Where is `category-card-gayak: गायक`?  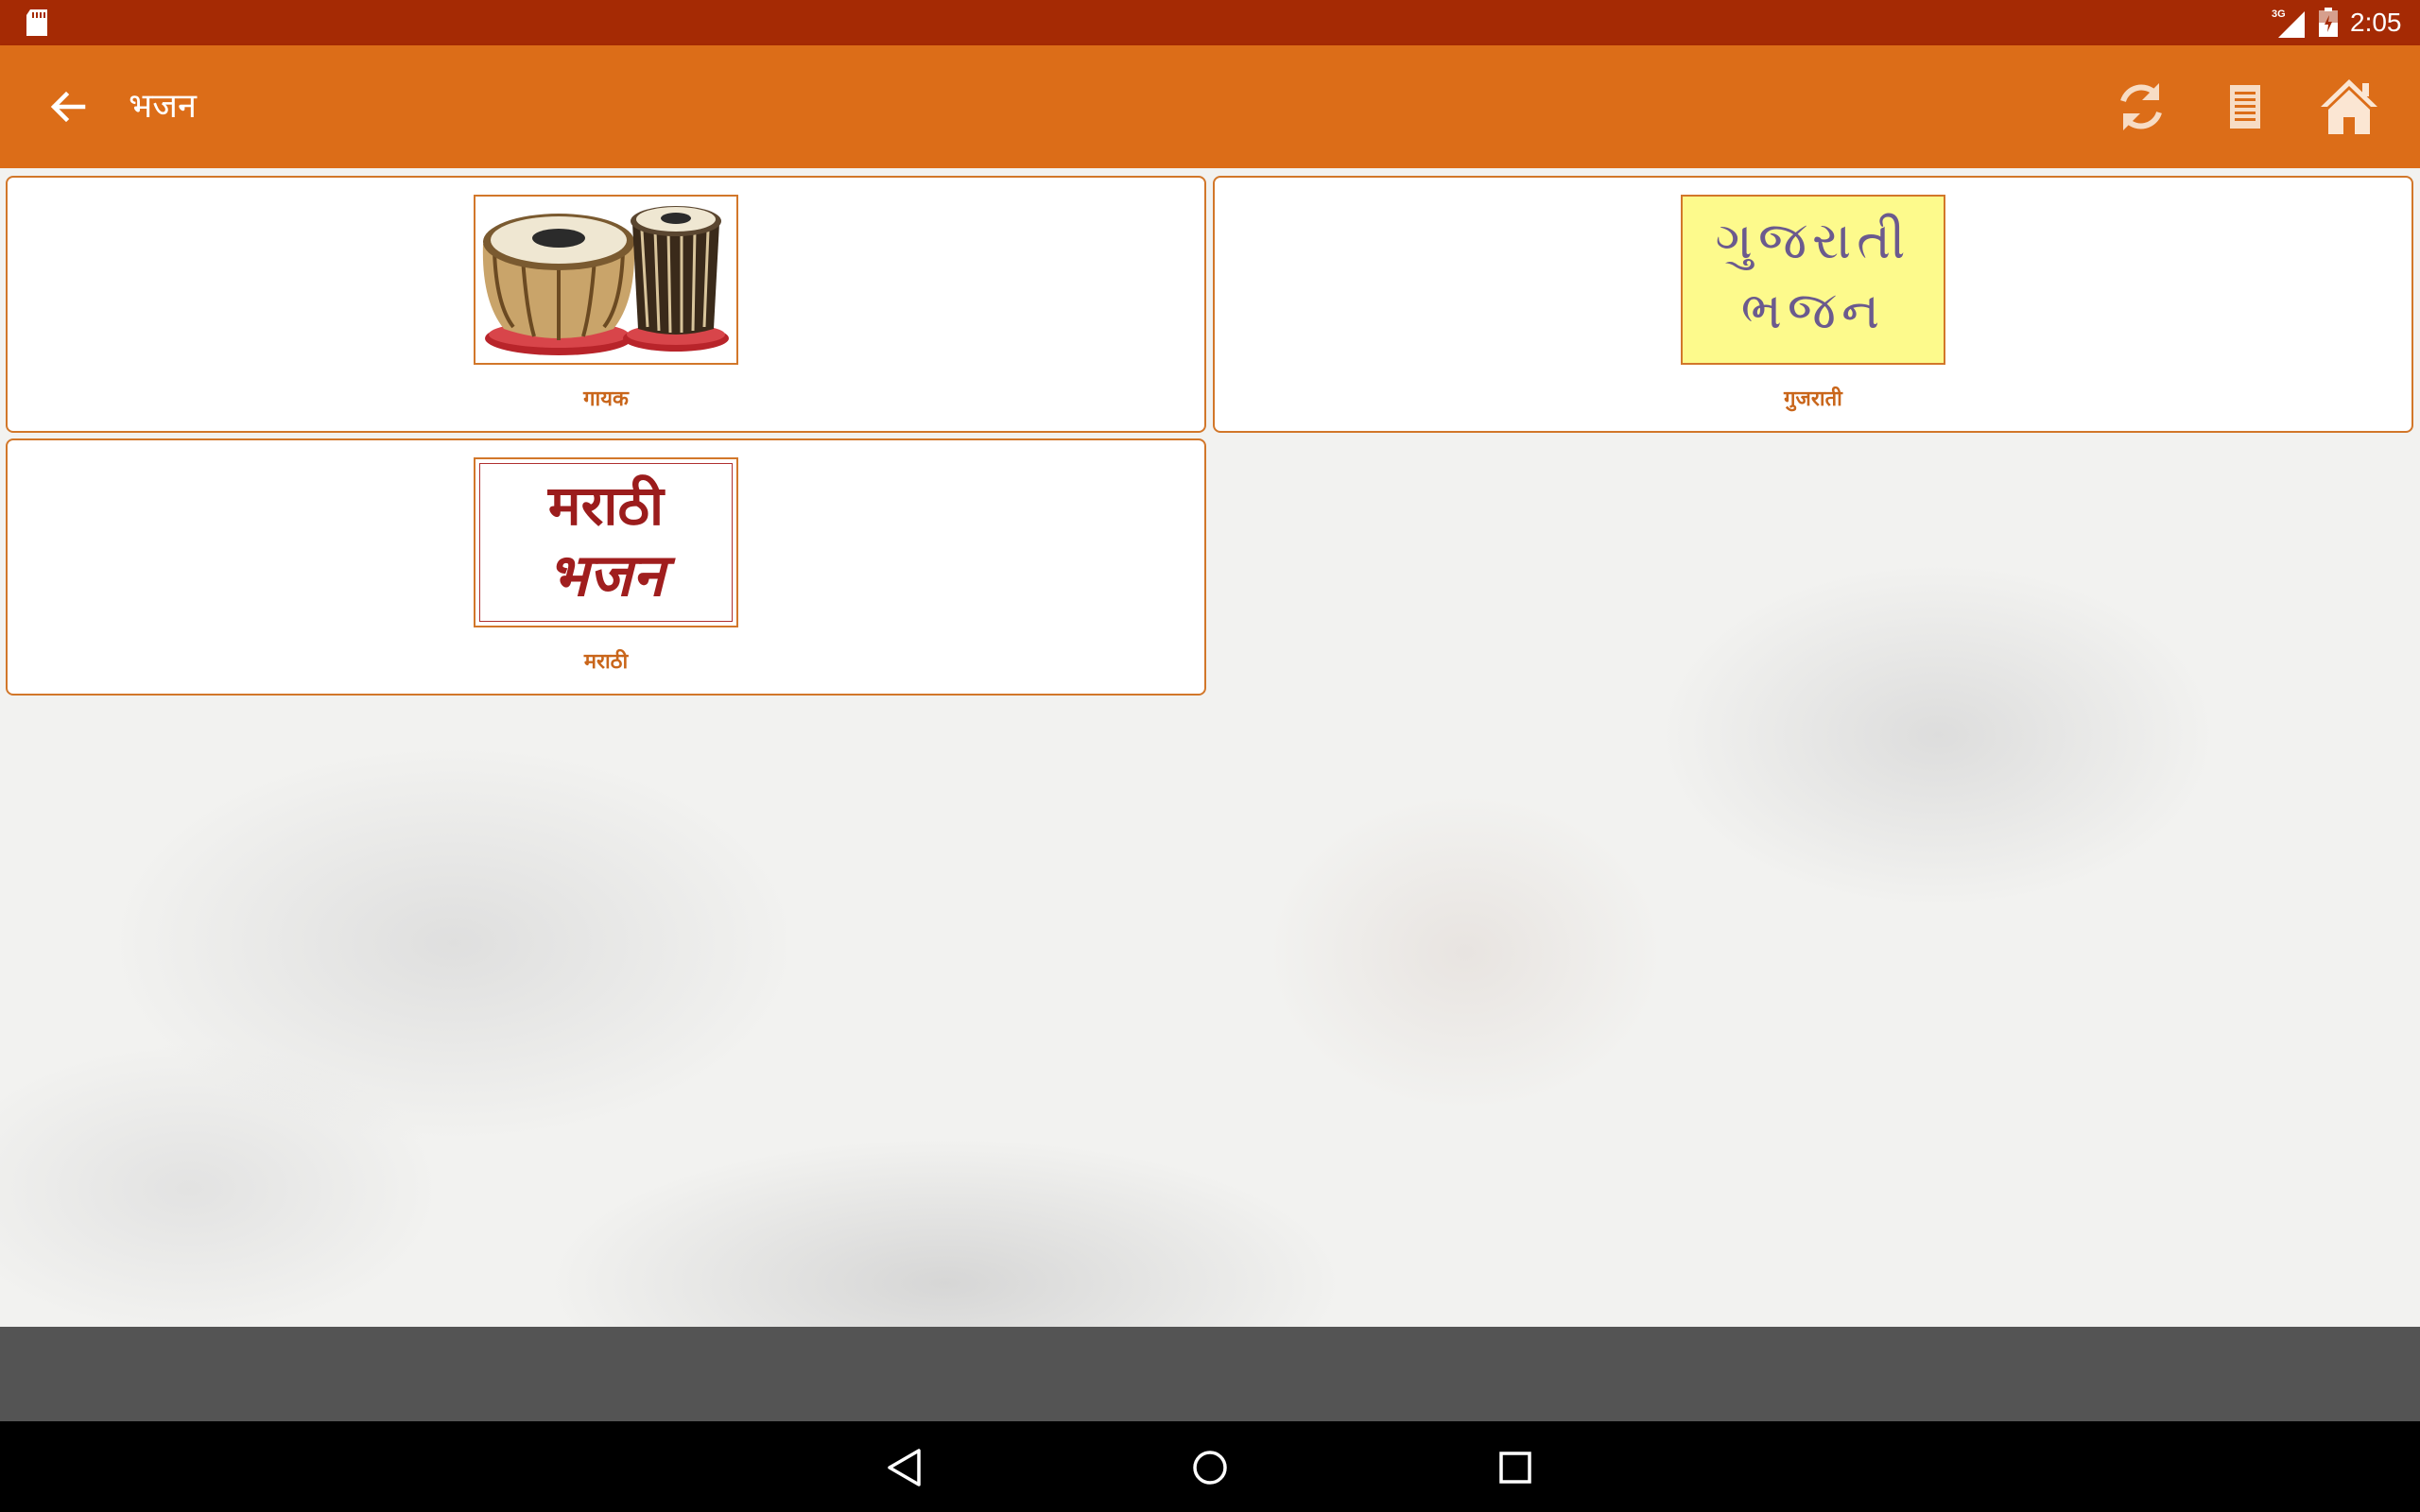 category-card-gayak: गायक is located at coordinates (606, 304).